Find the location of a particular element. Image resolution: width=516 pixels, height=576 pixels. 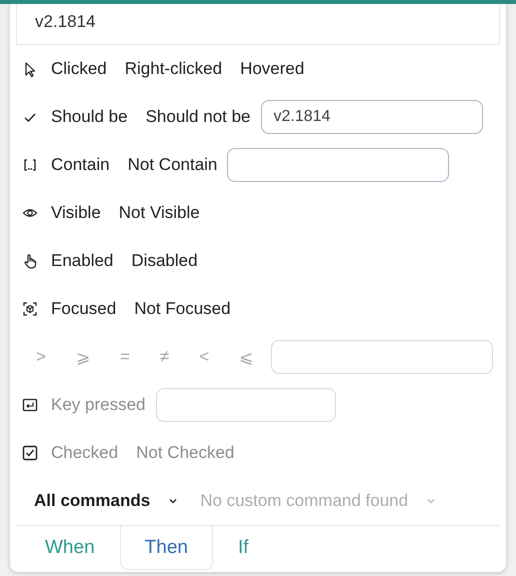

tab: Then is located at coordinates (166, 548).